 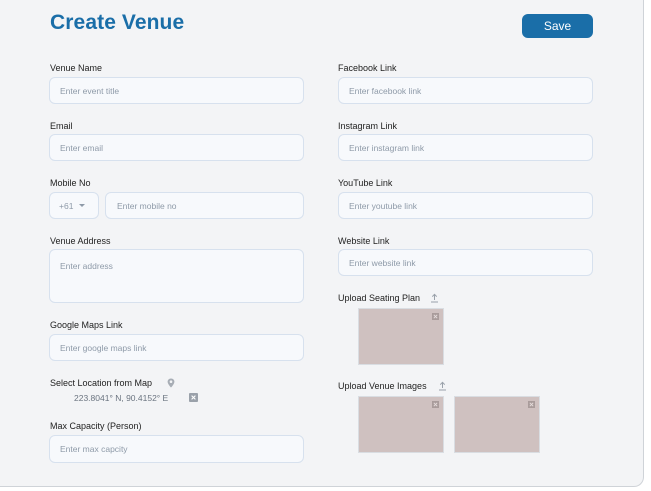 I want to click on country-code-select: +61, so click(x=74, y=205).